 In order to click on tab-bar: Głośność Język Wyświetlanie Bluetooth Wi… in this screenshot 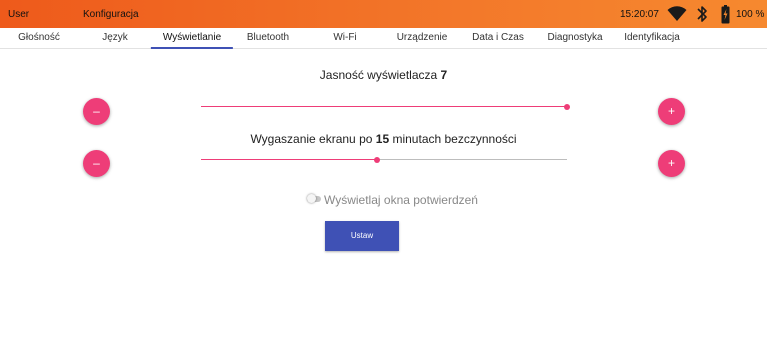, I will do `click(383, 38)`.